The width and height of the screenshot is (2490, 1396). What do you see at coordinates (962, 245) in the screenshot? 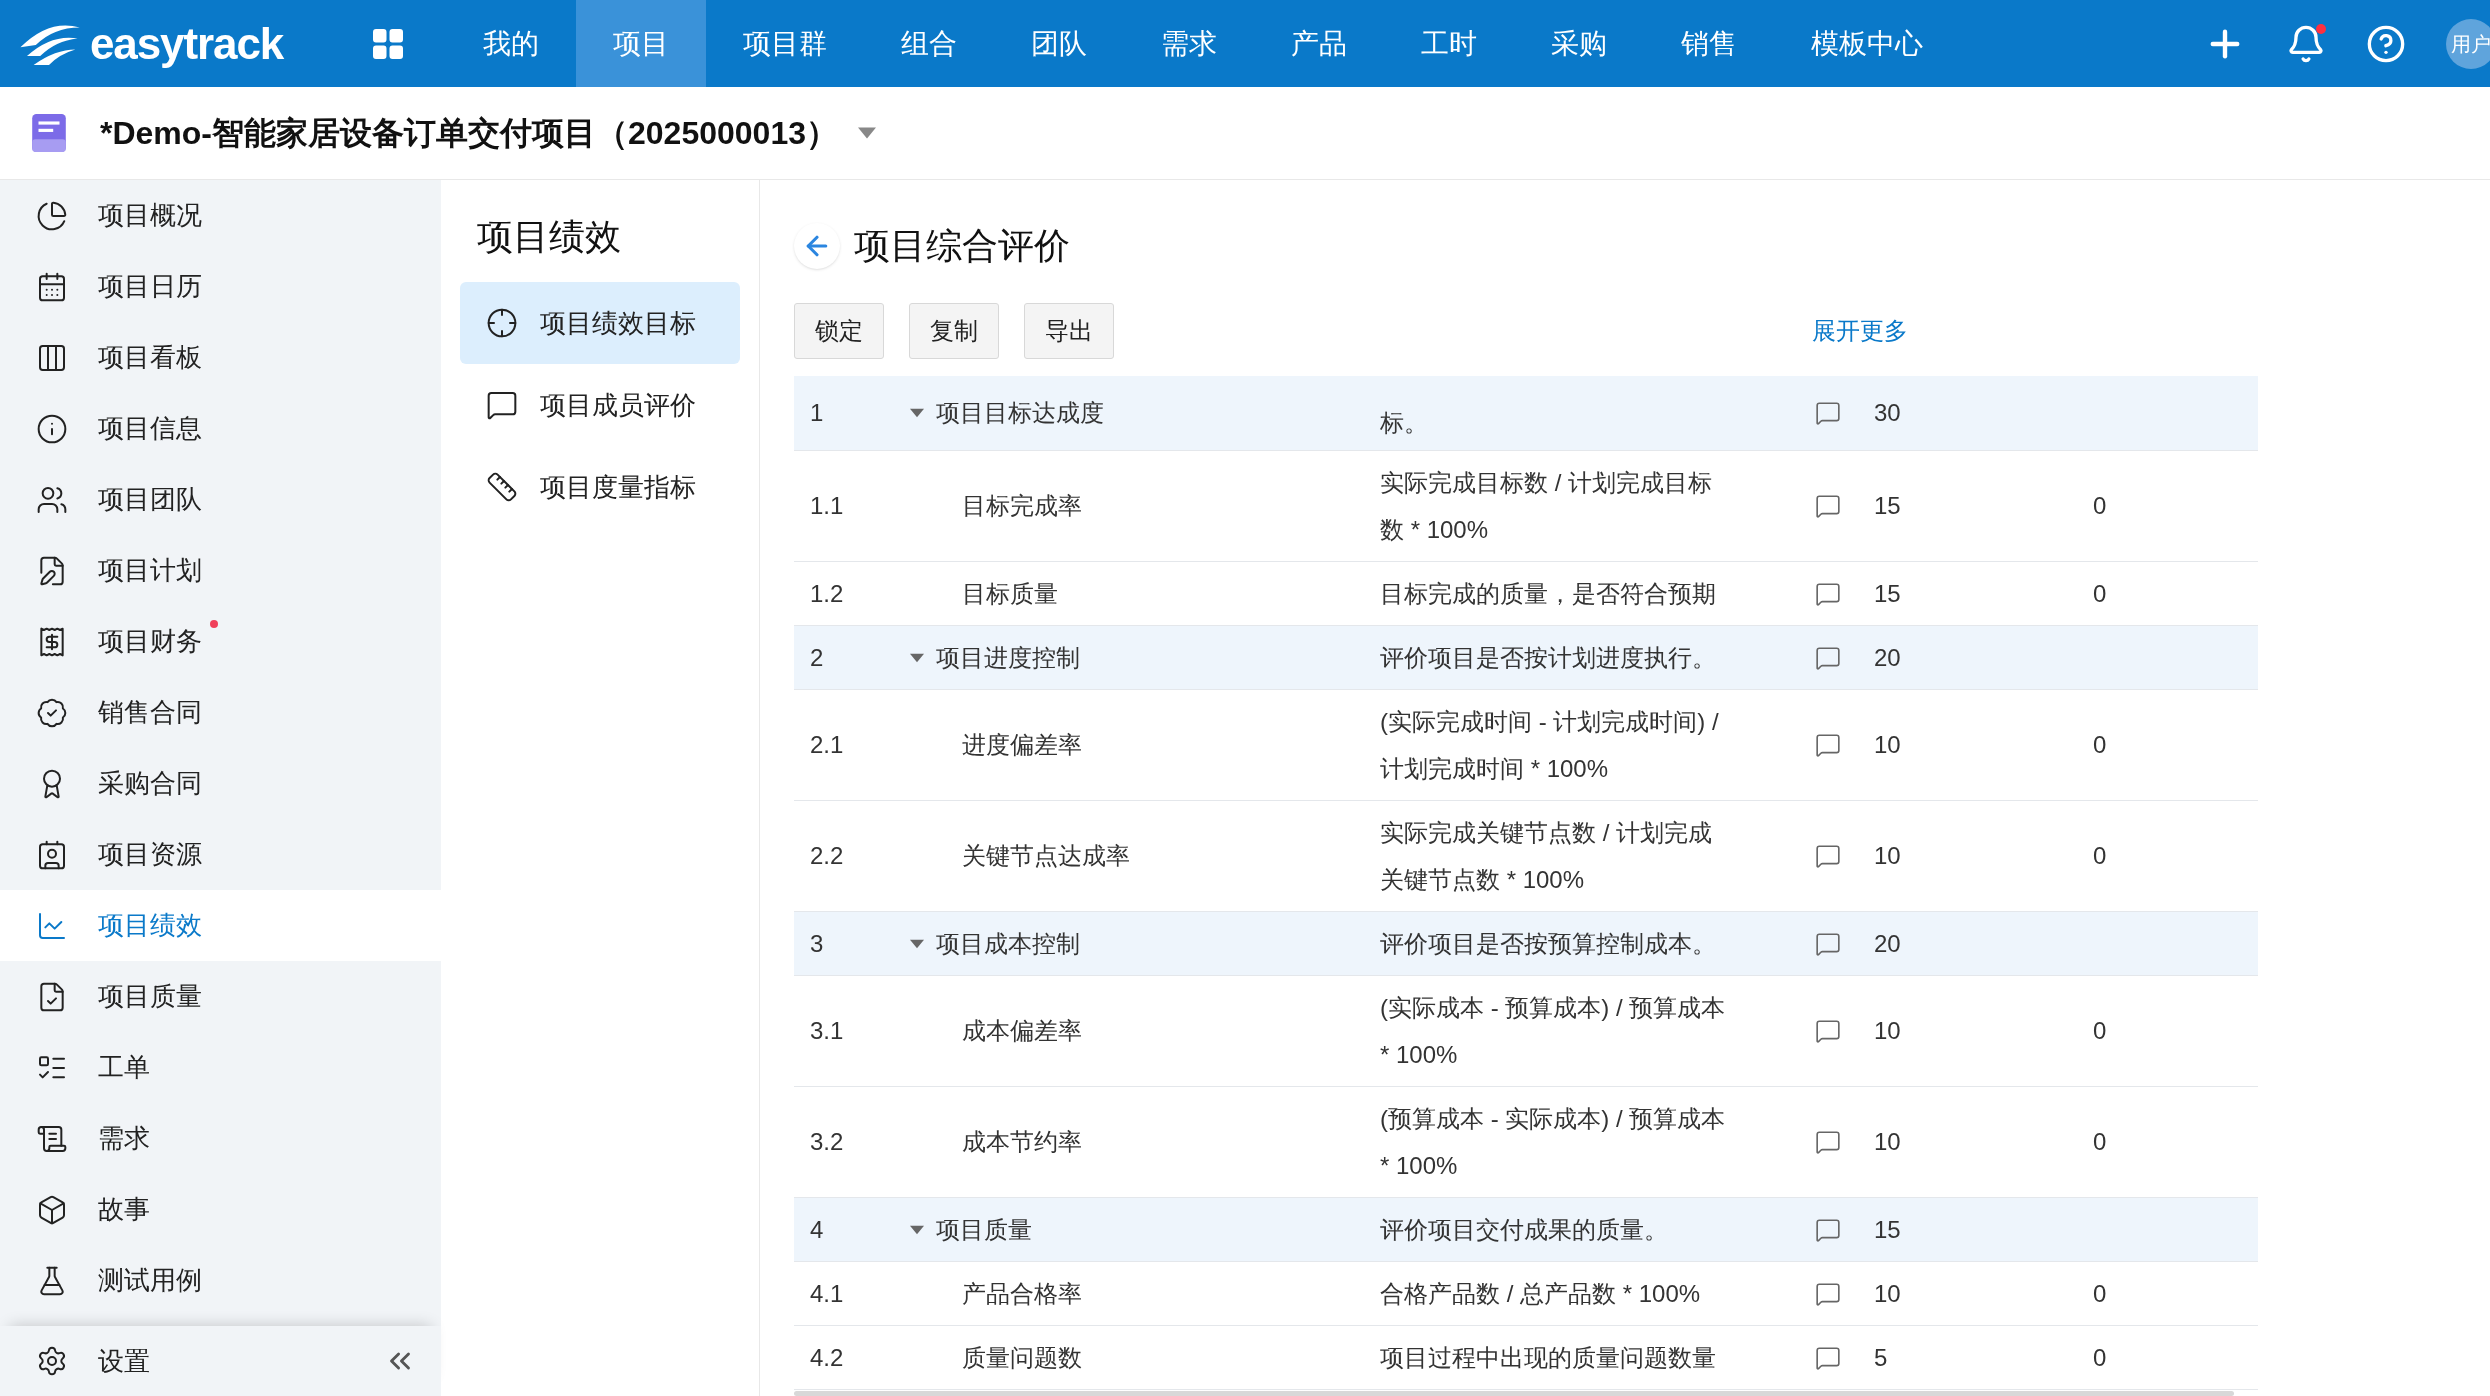
I see `page-title: 项目综合评价` at bounding box center [962, 245].